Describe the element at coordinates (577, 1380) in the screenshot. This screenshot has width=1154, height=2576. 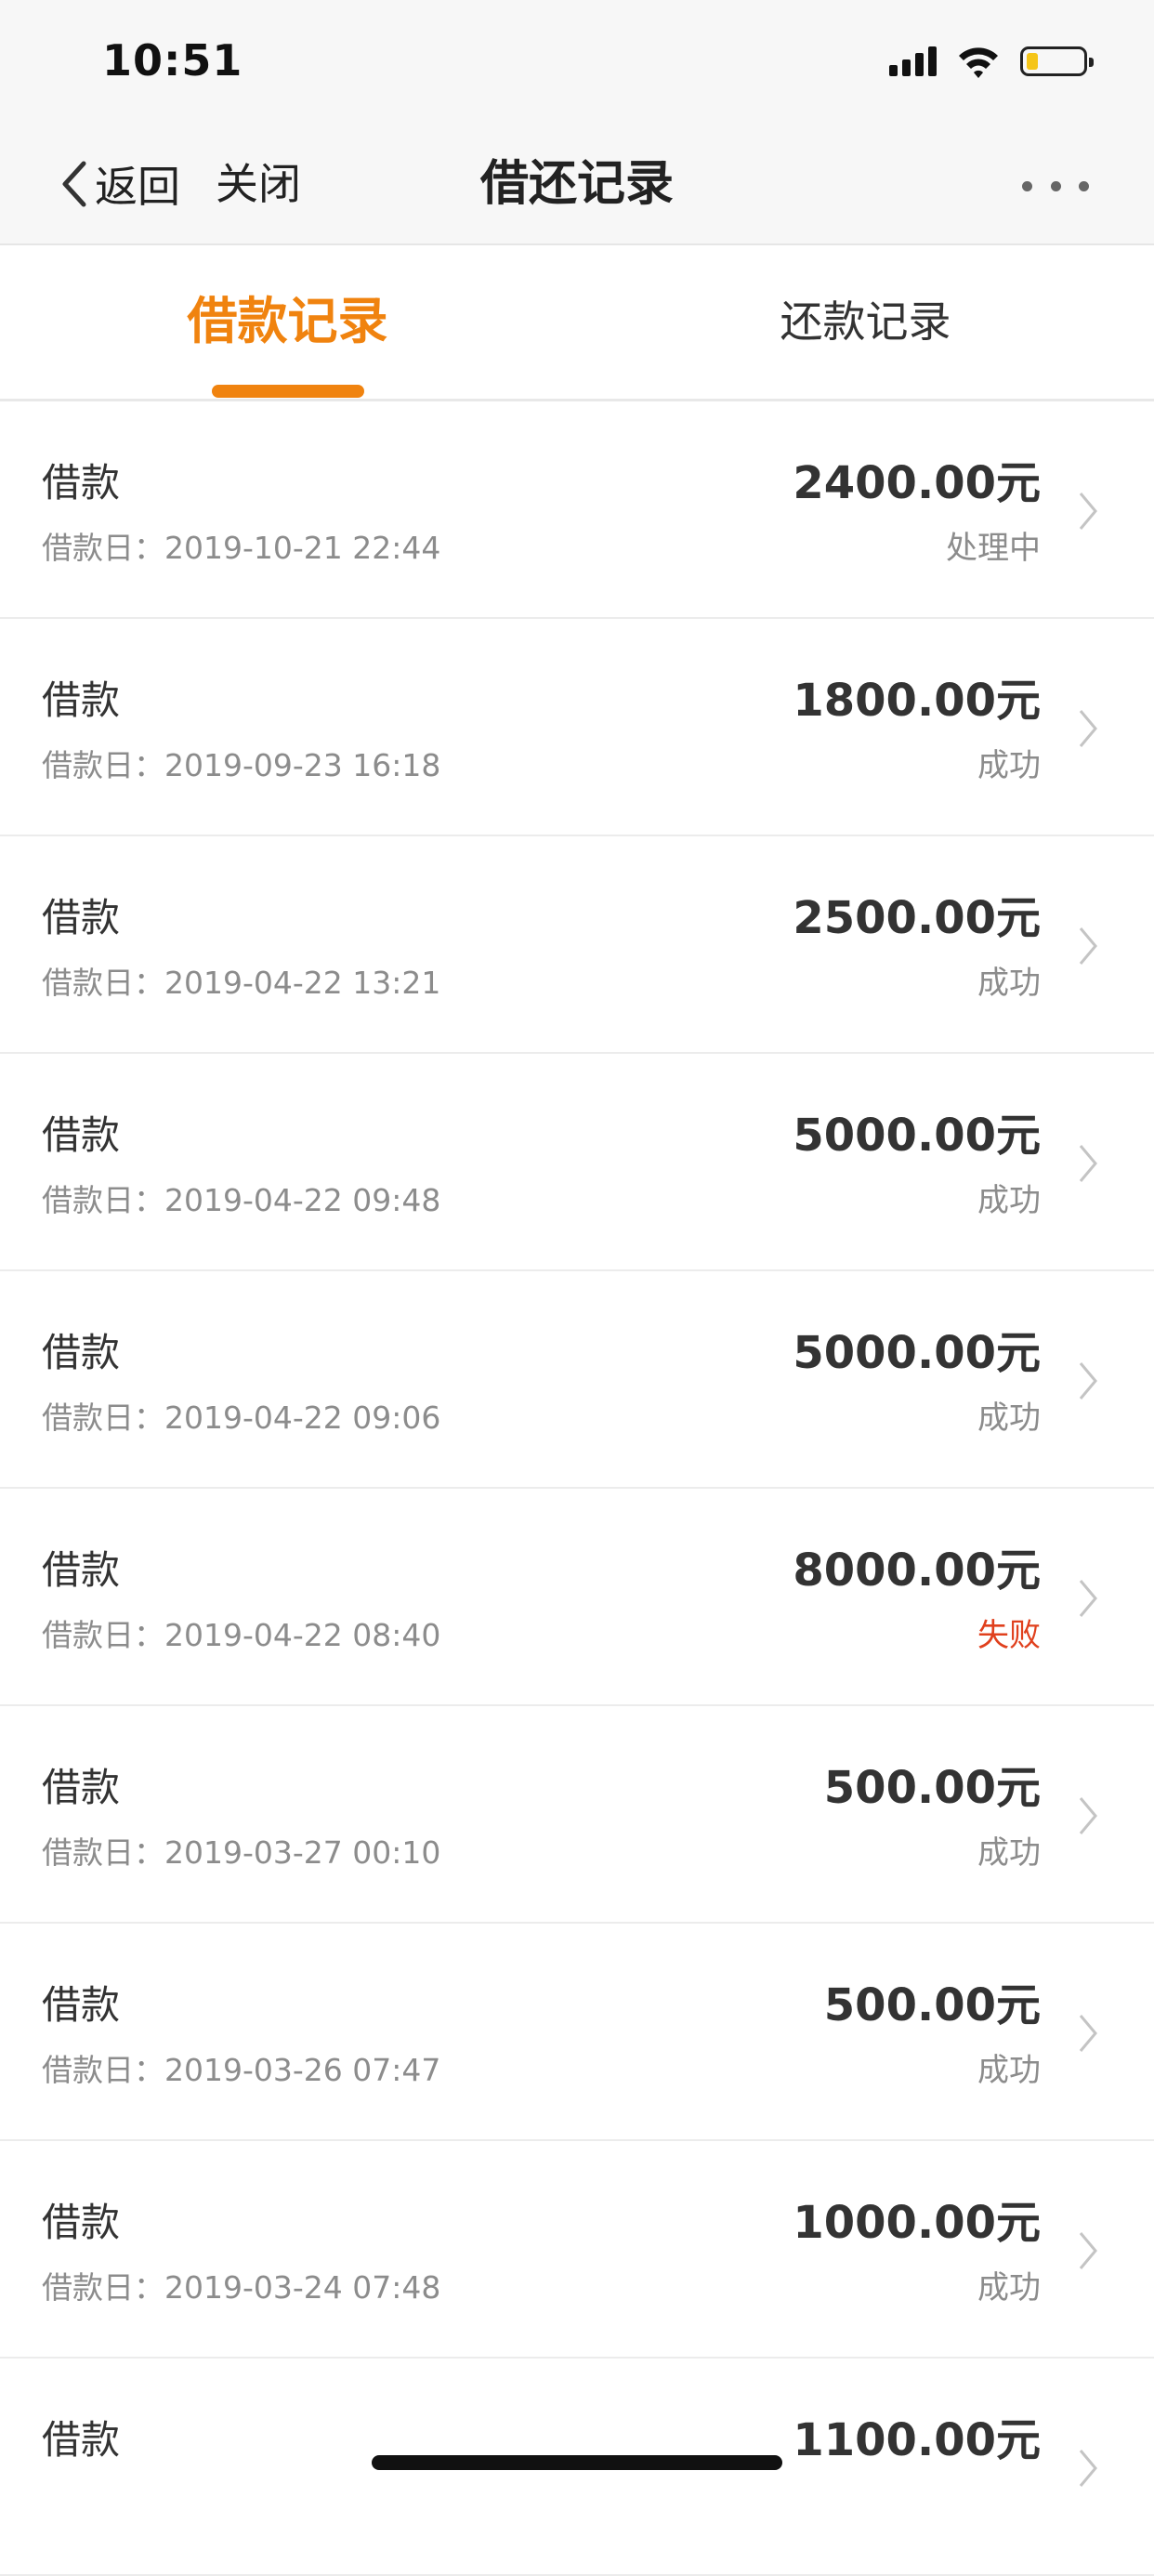
I see `list-item: 借款 借款日：2019-04-22 09:06 5000.00元 成功` at that location.